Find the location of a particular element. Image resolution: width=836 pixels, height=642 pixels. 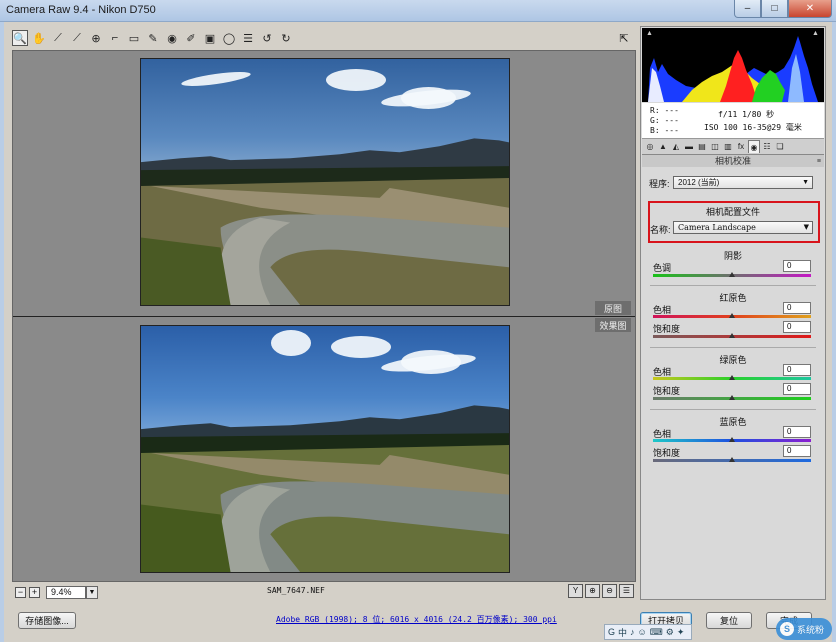

aperture-shutter: f/11 1/80 秒 is located at coordinates (746, 114).